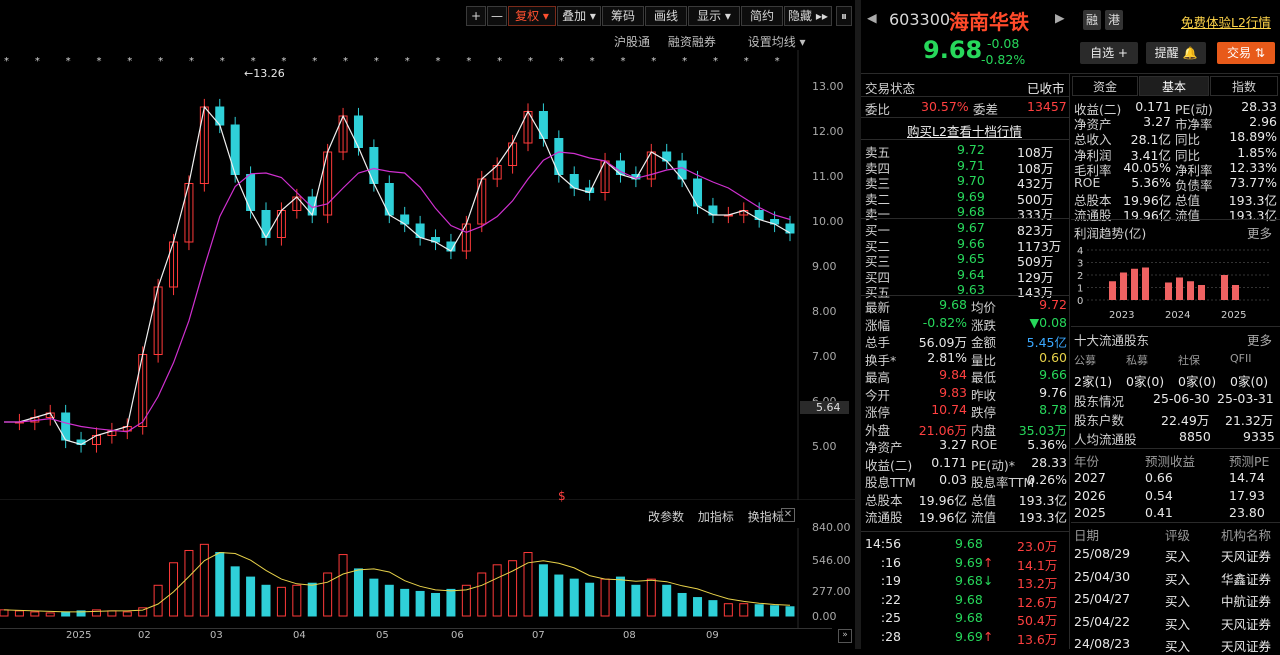  Describe the element at coordinates (538, 635) in the screenshot. I see `month-label: 07` at that location.